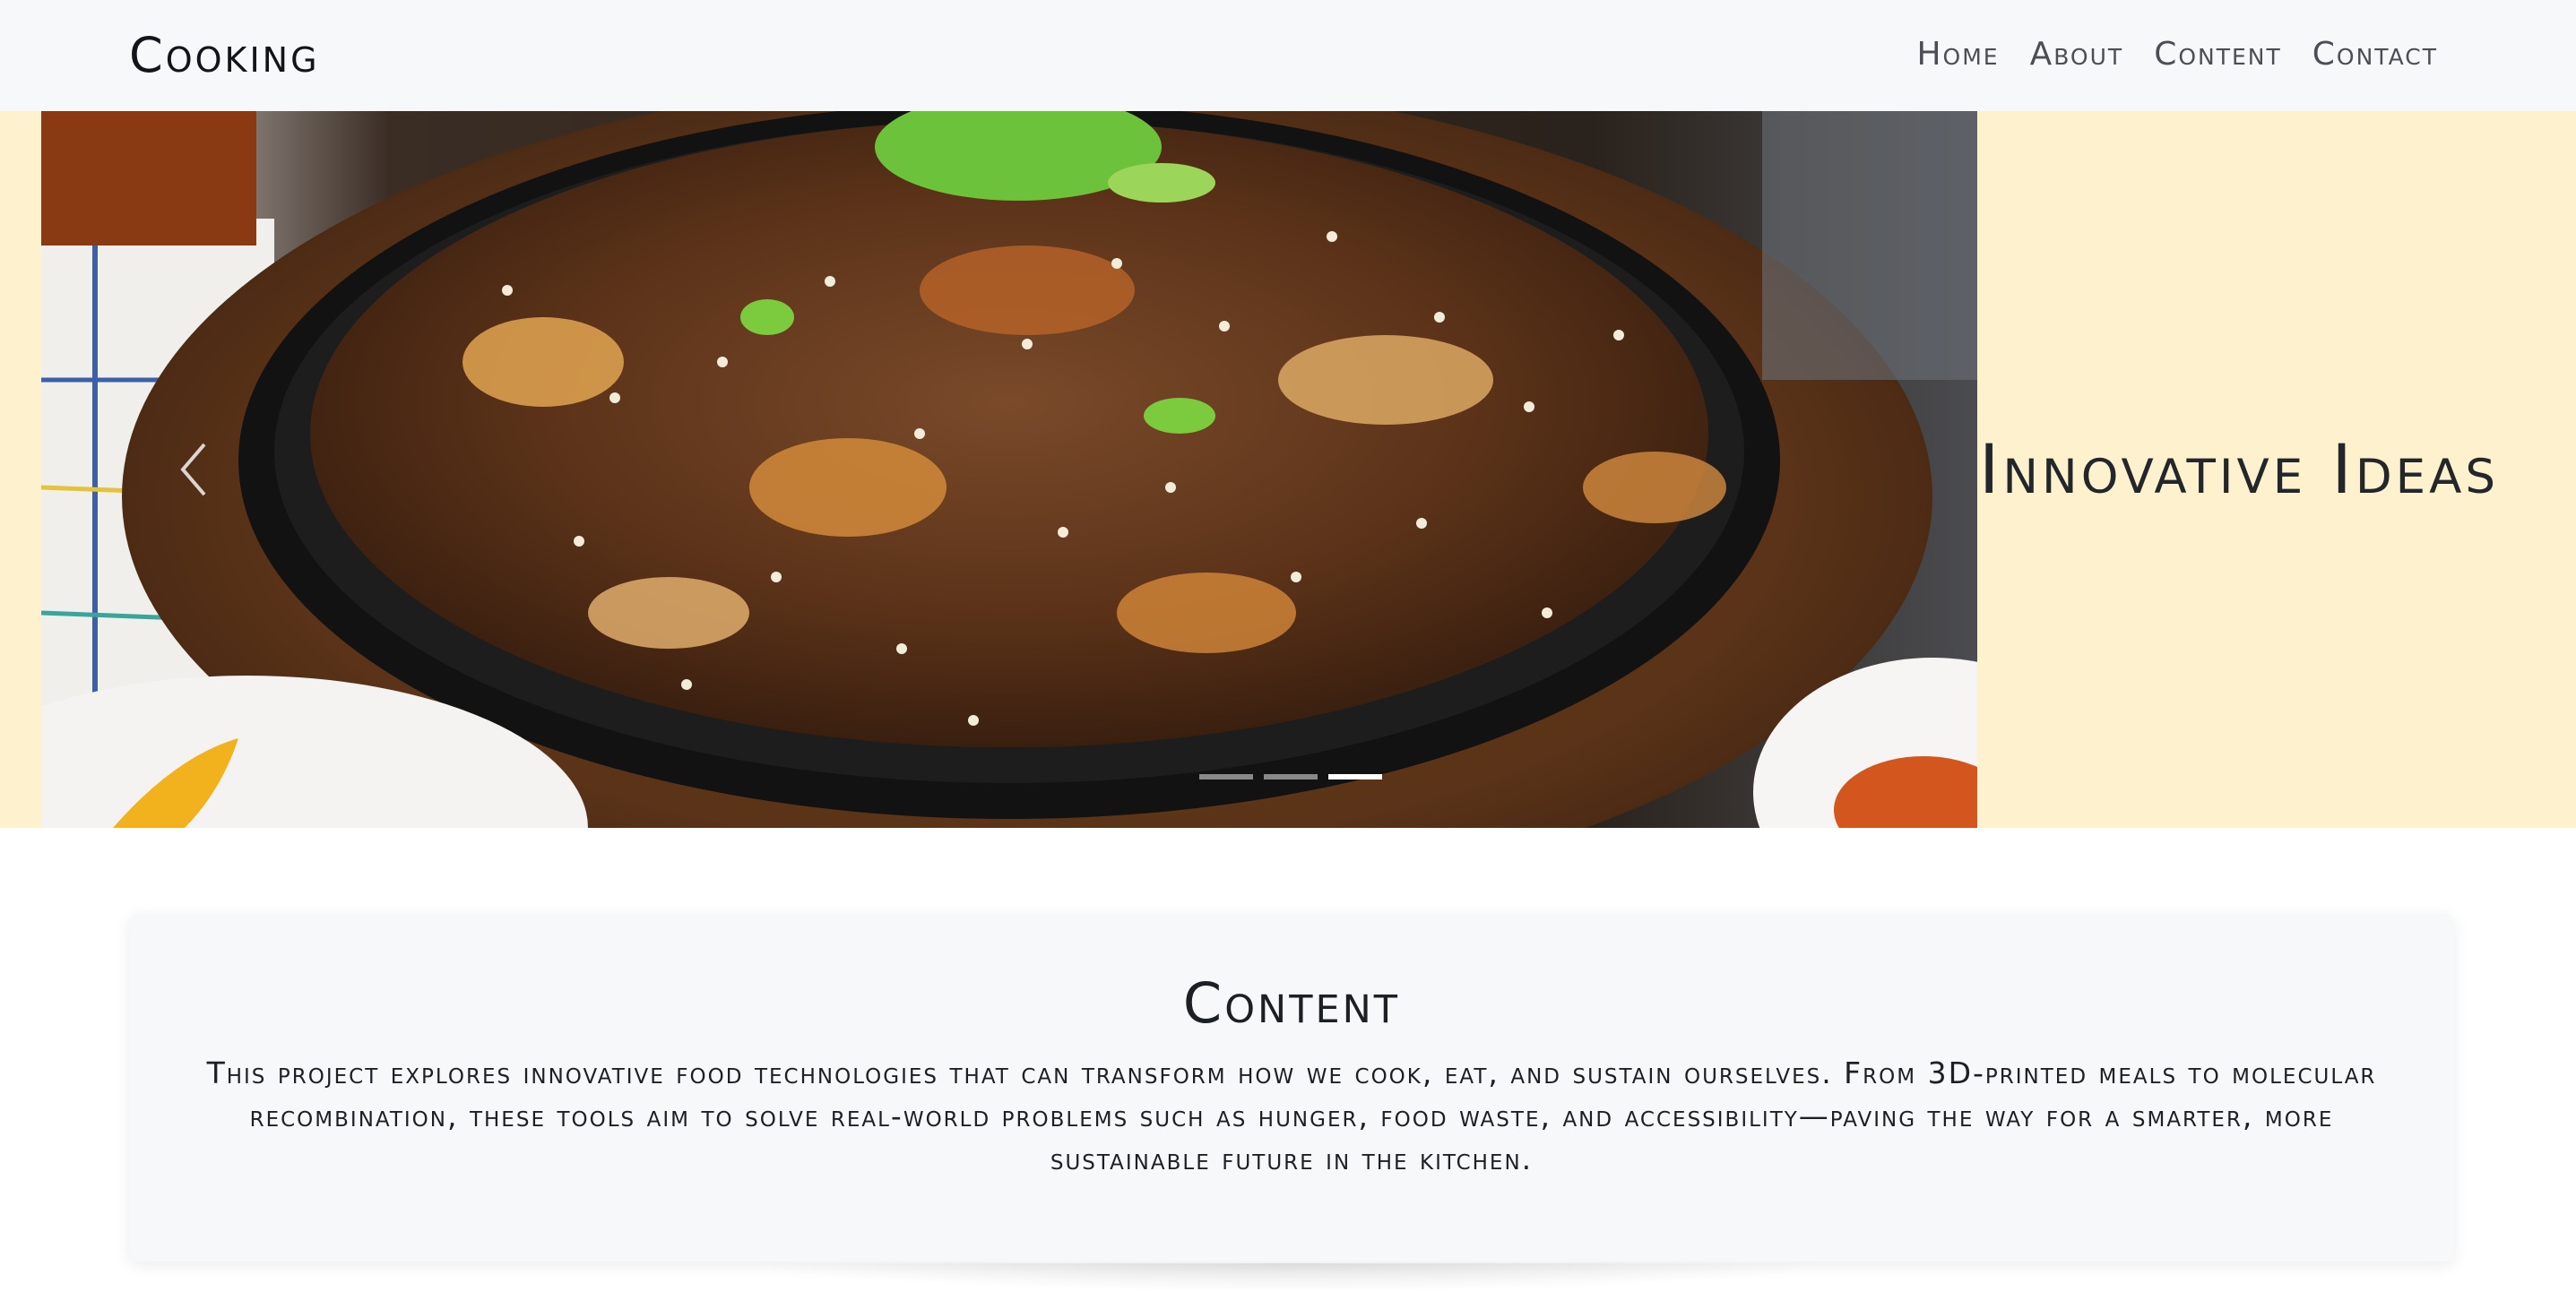 This screenshot has height=1292, width=2576. What do you see at coordinates (1957, 55) in the screenshot?
I see `nav-link-home: Home` at bounding box center [1957, 55].